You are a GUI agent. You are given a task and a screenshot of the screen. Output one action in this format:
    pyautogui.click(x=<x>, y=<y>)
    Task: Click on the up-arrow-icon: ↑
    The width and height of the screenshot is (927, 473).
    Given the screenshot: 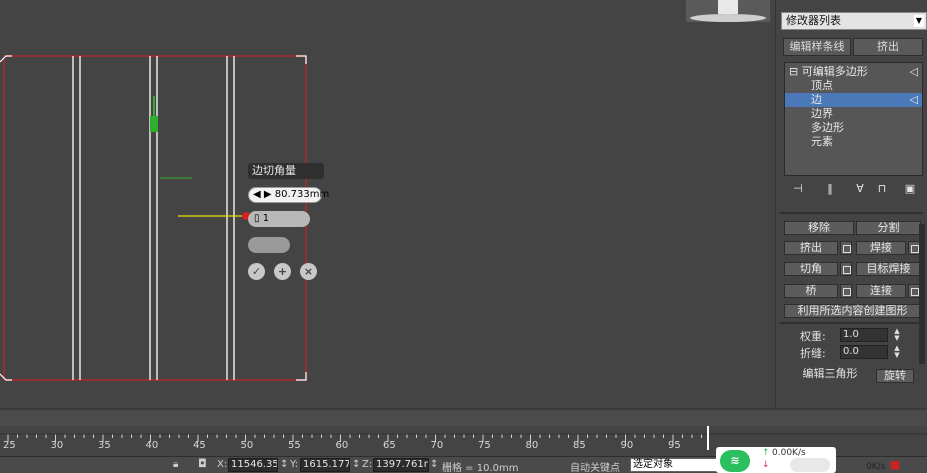 What is the action you would take?
    pyautogui.click(x=766, y=453)
    